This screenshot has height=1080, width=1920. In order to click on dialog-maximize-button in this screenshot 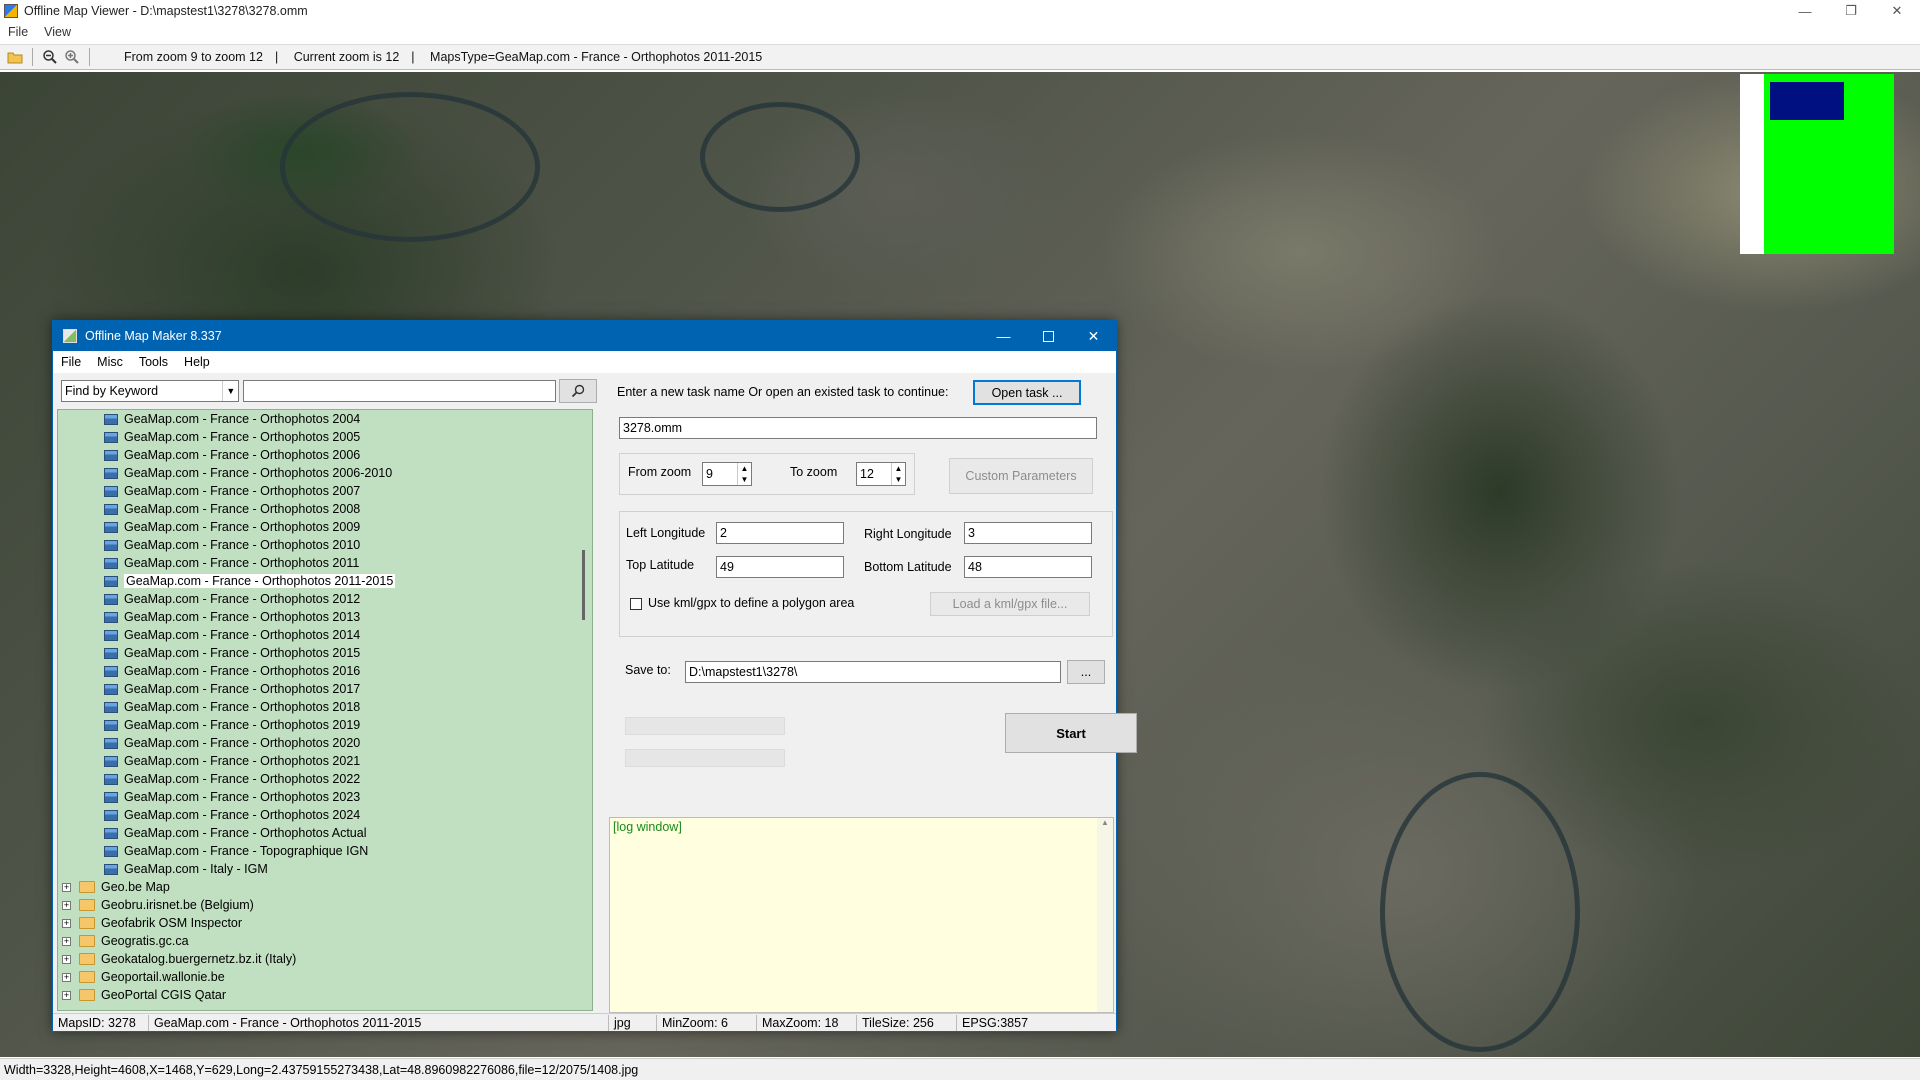, I will do `click(1048, 336)`.